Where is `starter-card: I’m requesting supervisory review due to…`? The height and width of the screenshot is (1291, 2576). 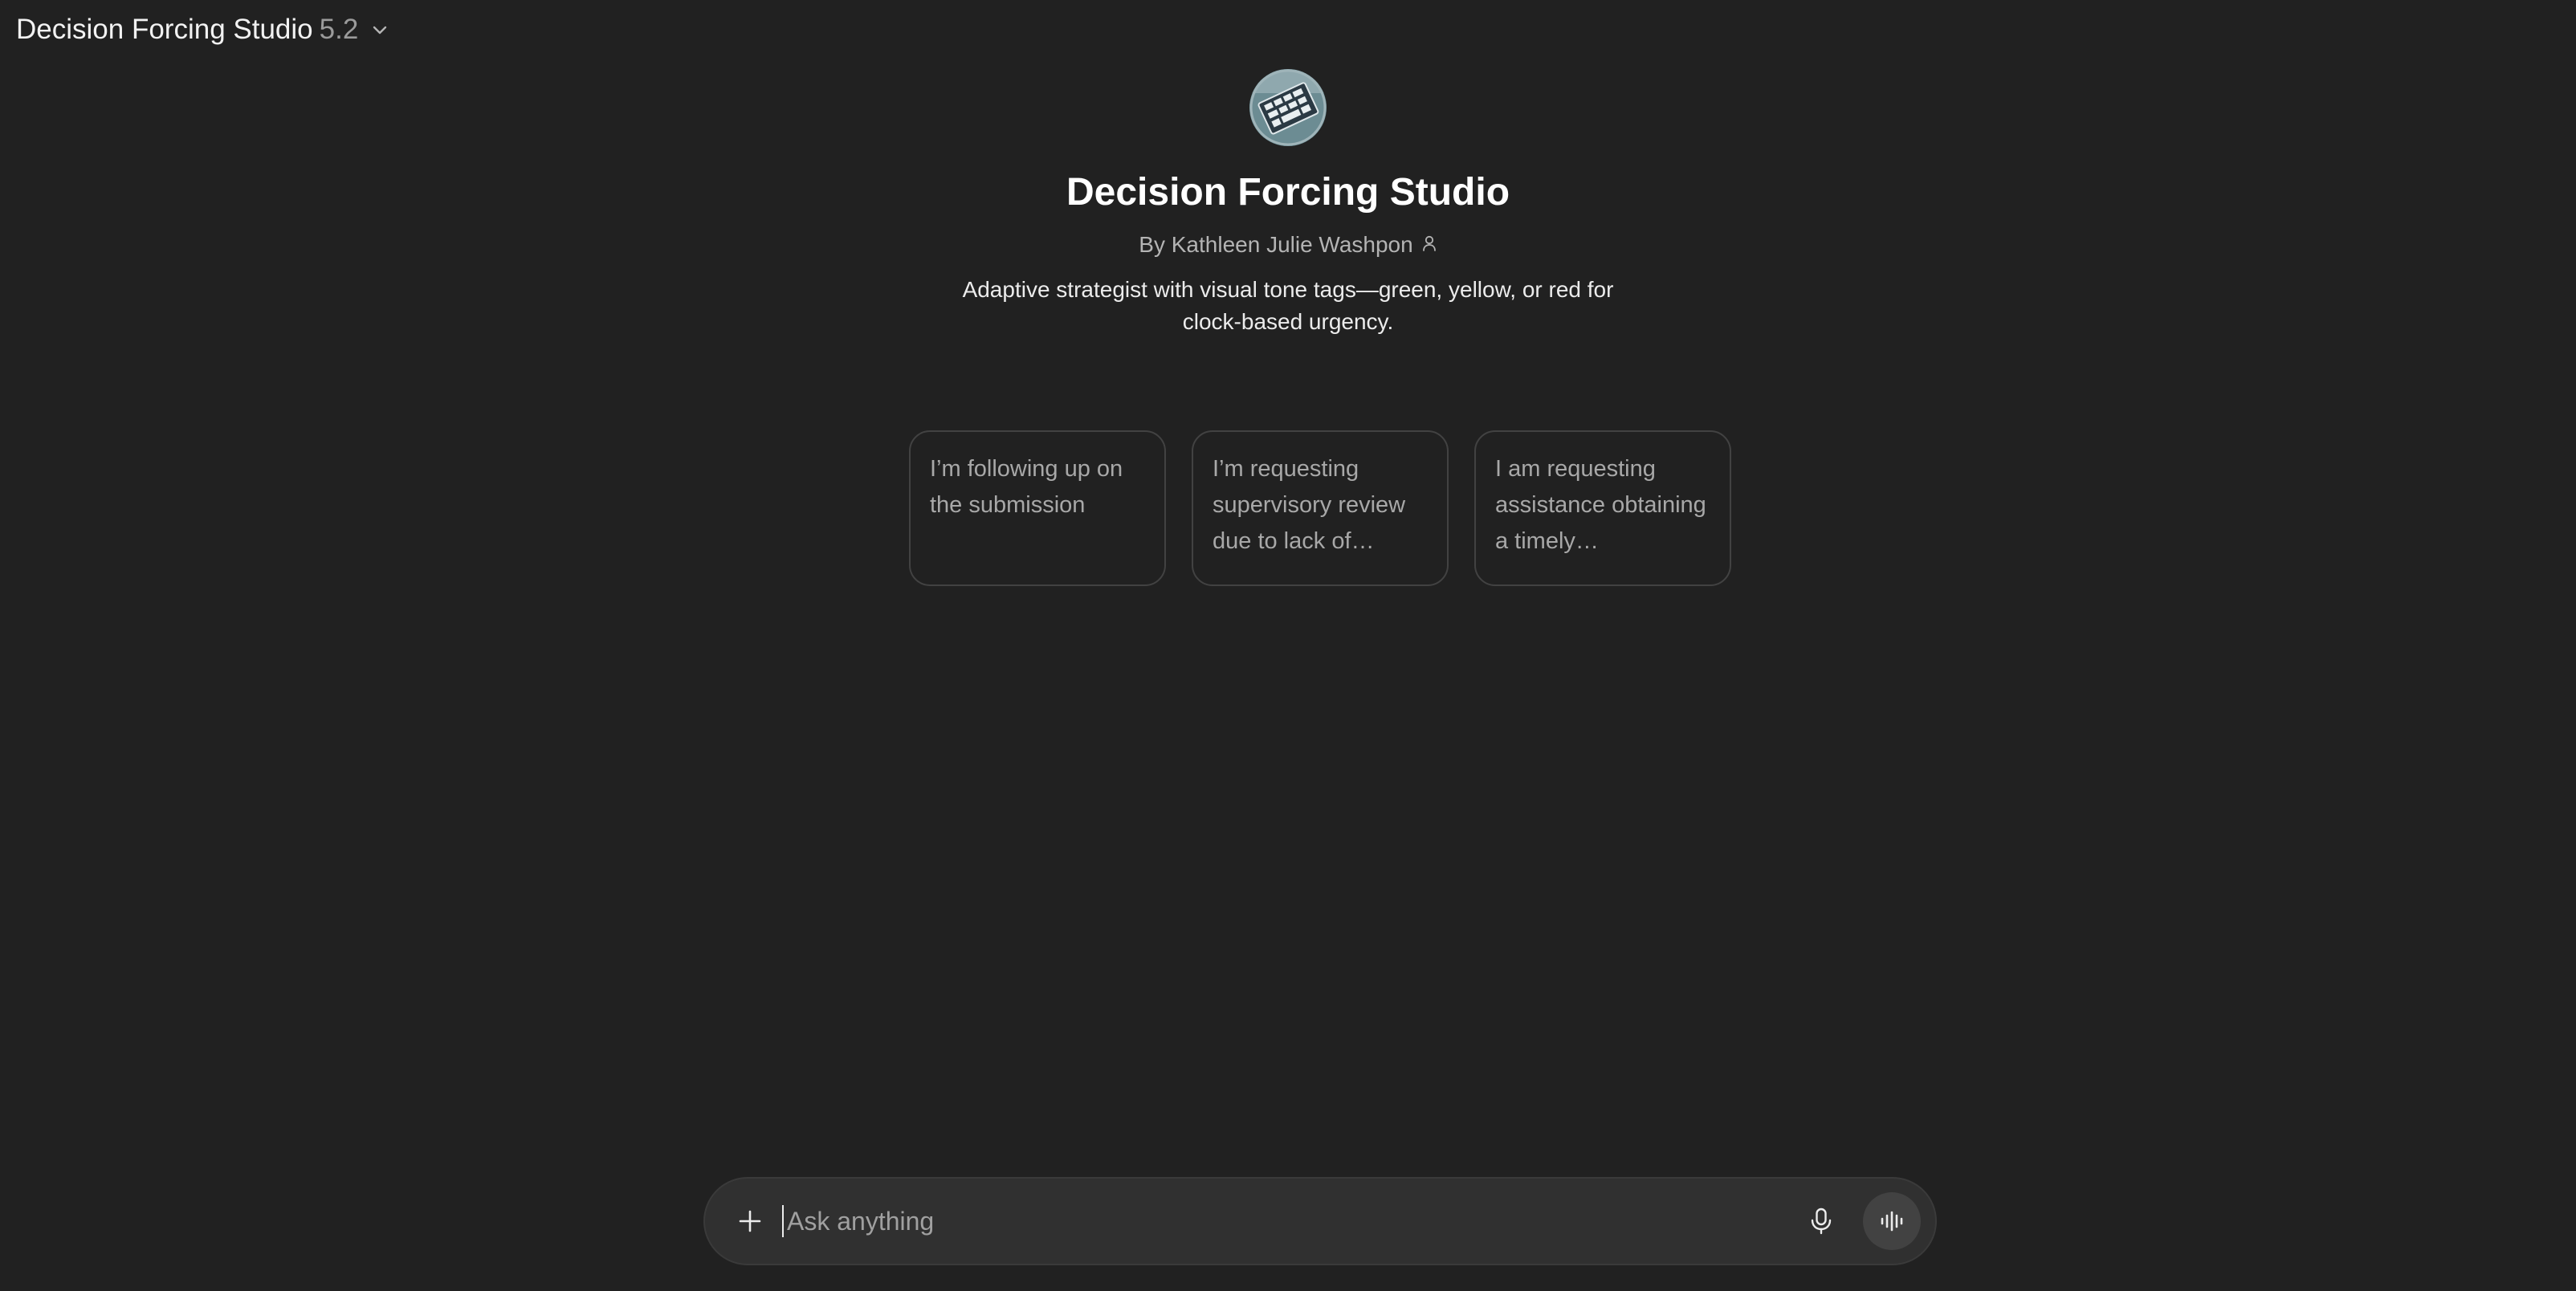 starter-card: I’m requesting supervisory review due to… is located at coordinates (1320, 508).